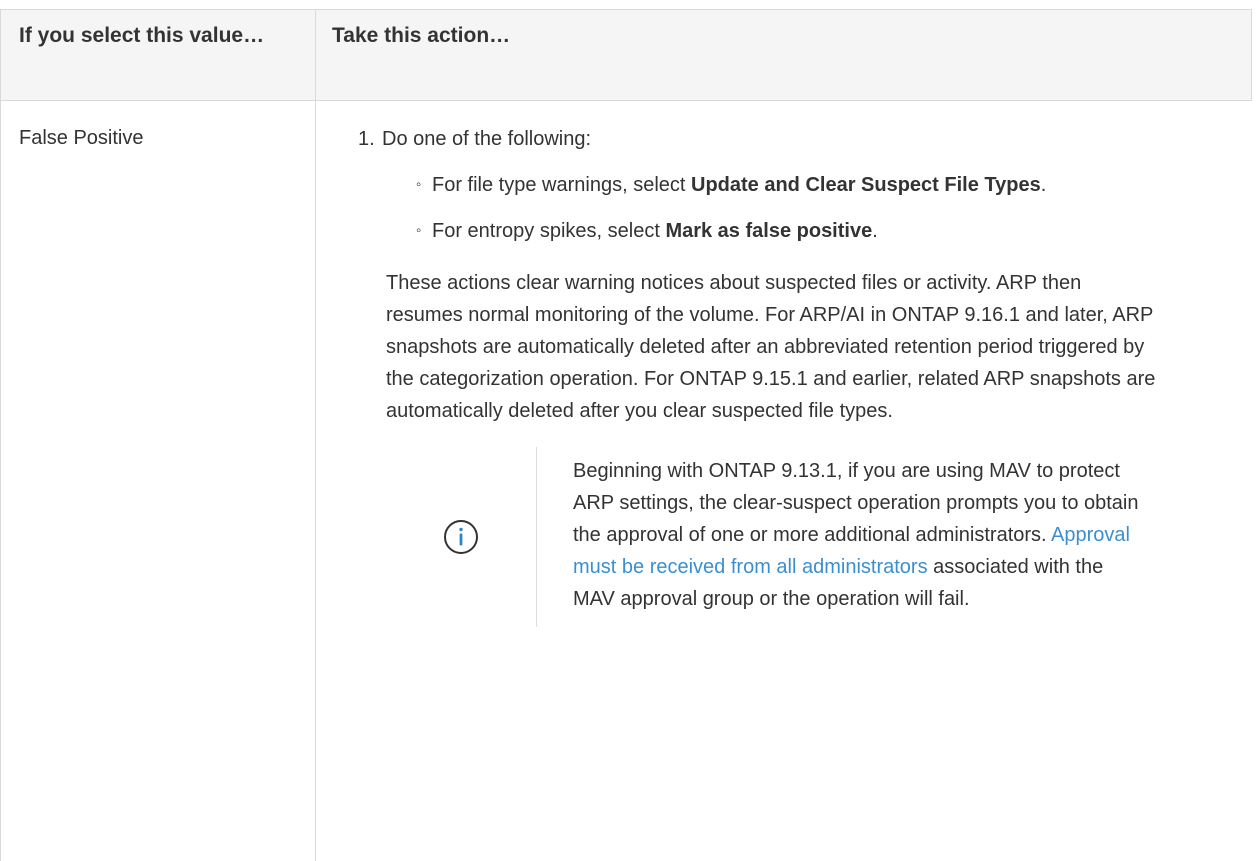 The image size is (1257, 861). What do you see at coordinates (796, 139) in the screenshot?
I see `step-item: 1. Do one of the following:` at bounding box center [796, 139].